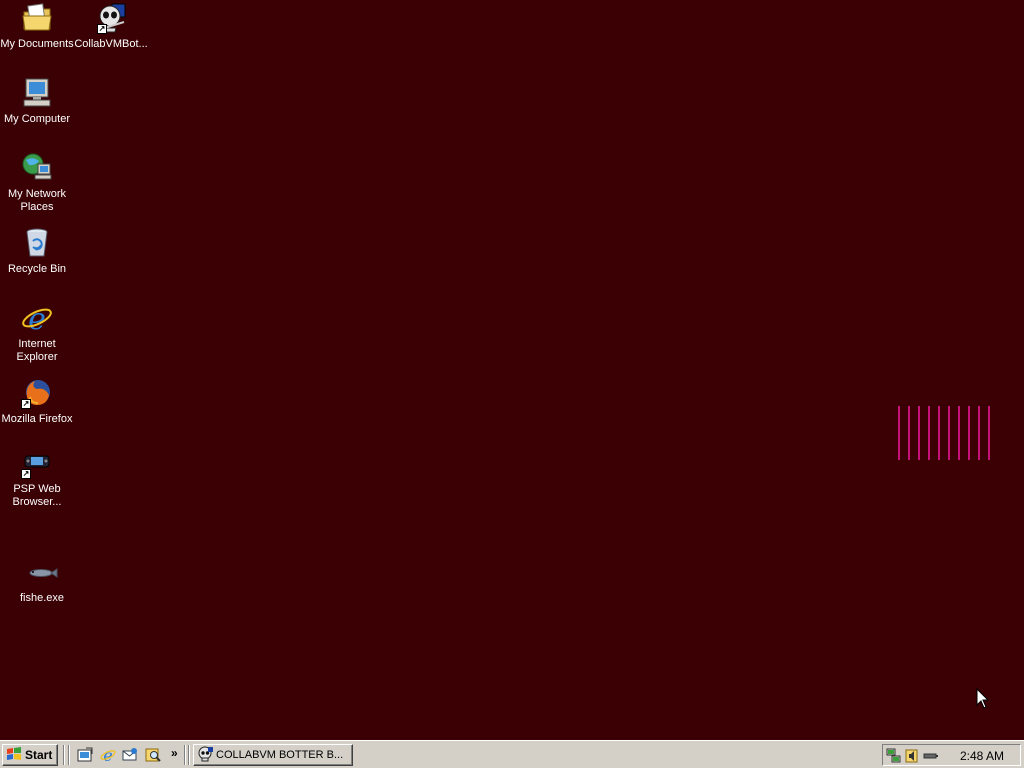 Image resolution: width=1024 pixels, height=768 pixels. What do you see at coordinates (39, 755) in the screenshot?
I see `start-label: Start` at bounding box center [39, 755].